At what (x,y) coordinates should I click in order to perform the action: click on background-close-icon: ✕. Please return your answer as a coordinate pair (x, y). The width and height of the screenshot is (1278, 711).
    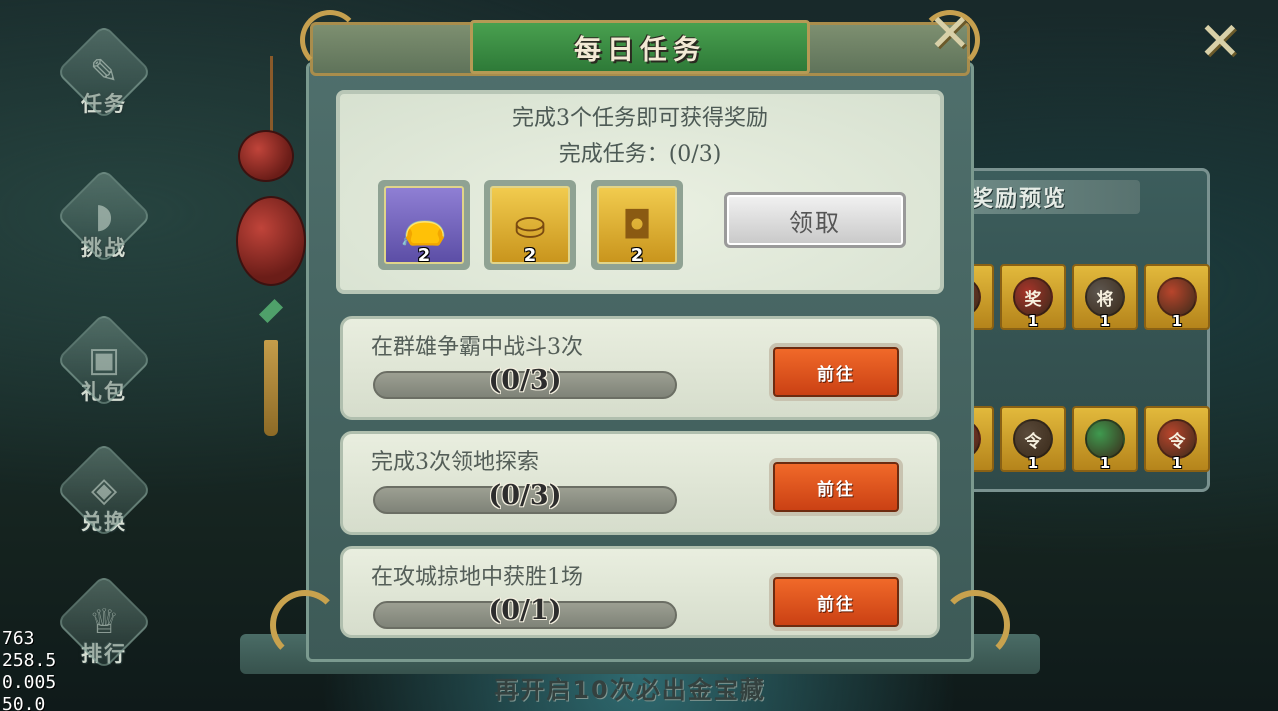
    Looking at the image, I should click on (1220, 42).